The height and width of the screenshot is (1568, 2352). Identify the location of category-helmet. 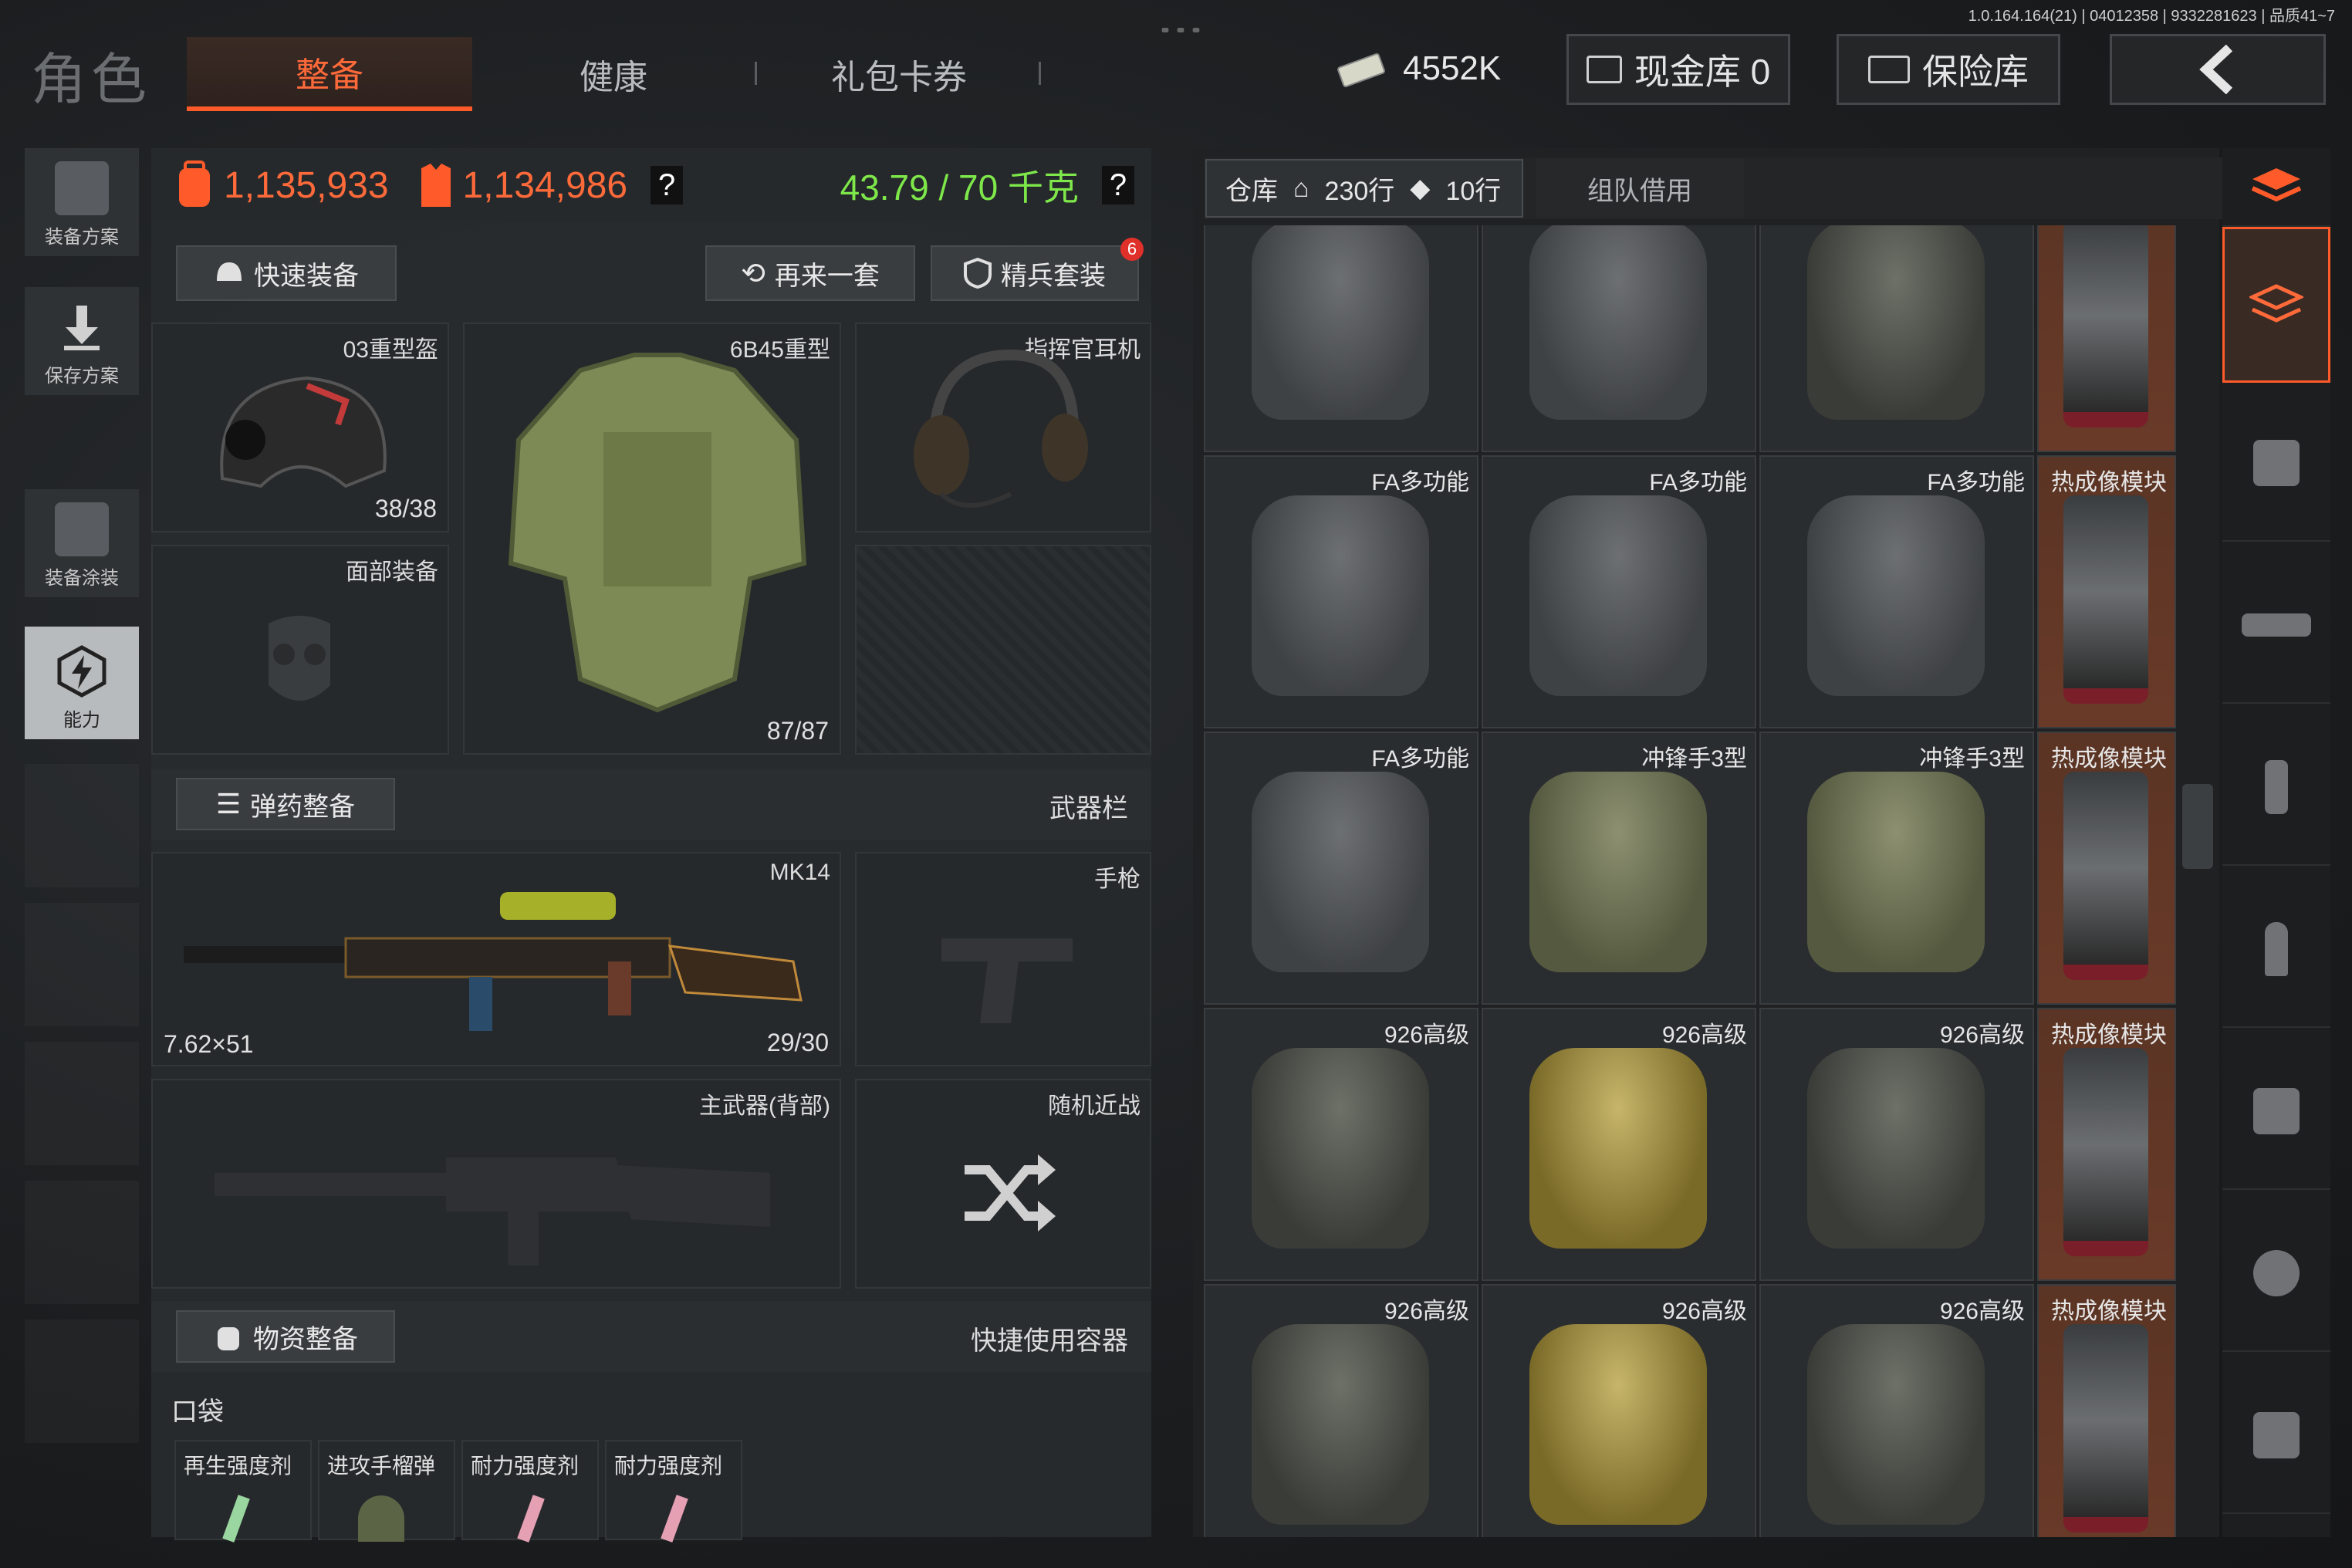
(2276, 464).